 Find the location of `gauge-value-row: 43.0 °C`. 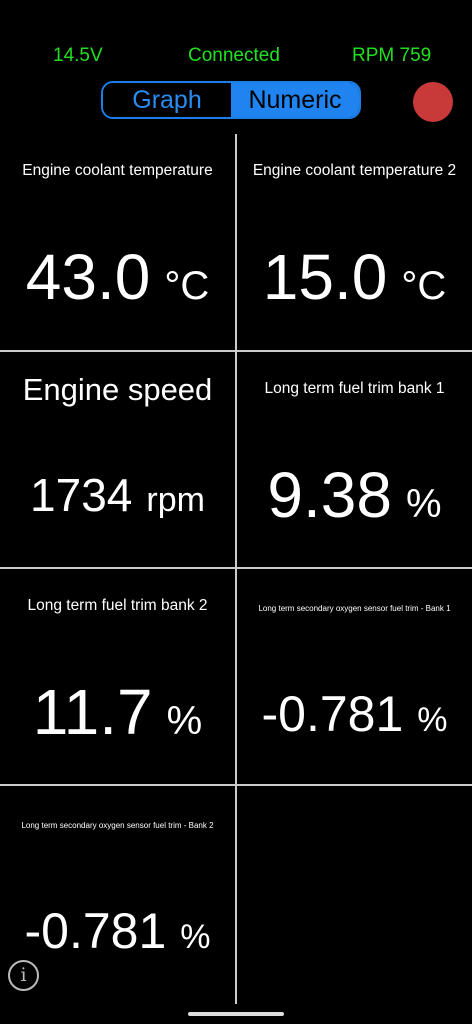

gauge-value-row: 43.0 °C is located at coordinates (117, 277).